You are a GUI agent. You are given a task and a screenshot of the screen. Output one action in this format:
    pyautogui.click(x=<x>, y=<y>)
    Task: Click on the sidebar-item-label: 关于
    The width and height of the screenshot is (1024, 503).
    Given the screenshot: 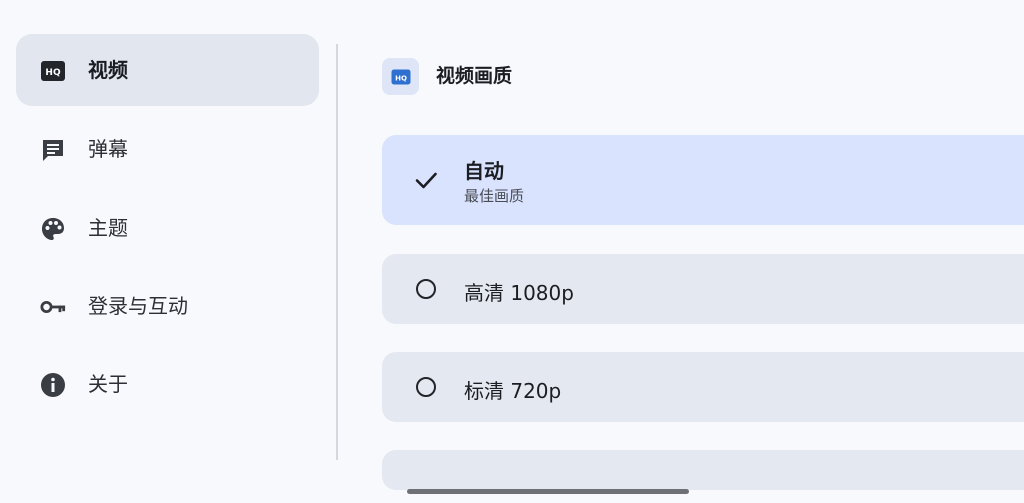 What is the action you would take?
    pyautogui.click(x=108, y=384)
    